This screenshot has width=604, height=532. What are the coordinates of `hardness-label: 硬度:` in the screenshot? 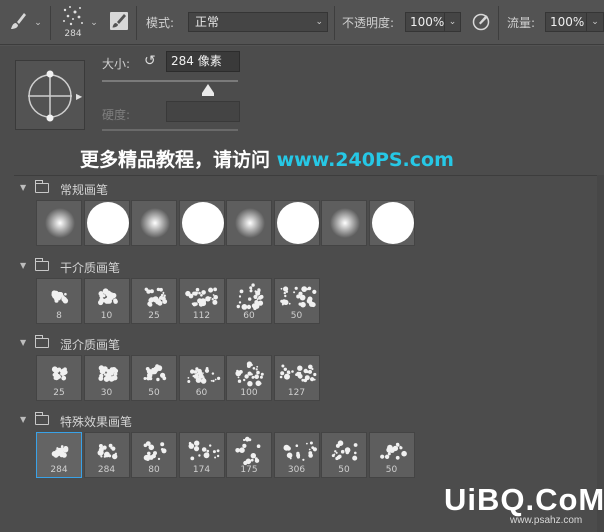 It's located at (116, 115).